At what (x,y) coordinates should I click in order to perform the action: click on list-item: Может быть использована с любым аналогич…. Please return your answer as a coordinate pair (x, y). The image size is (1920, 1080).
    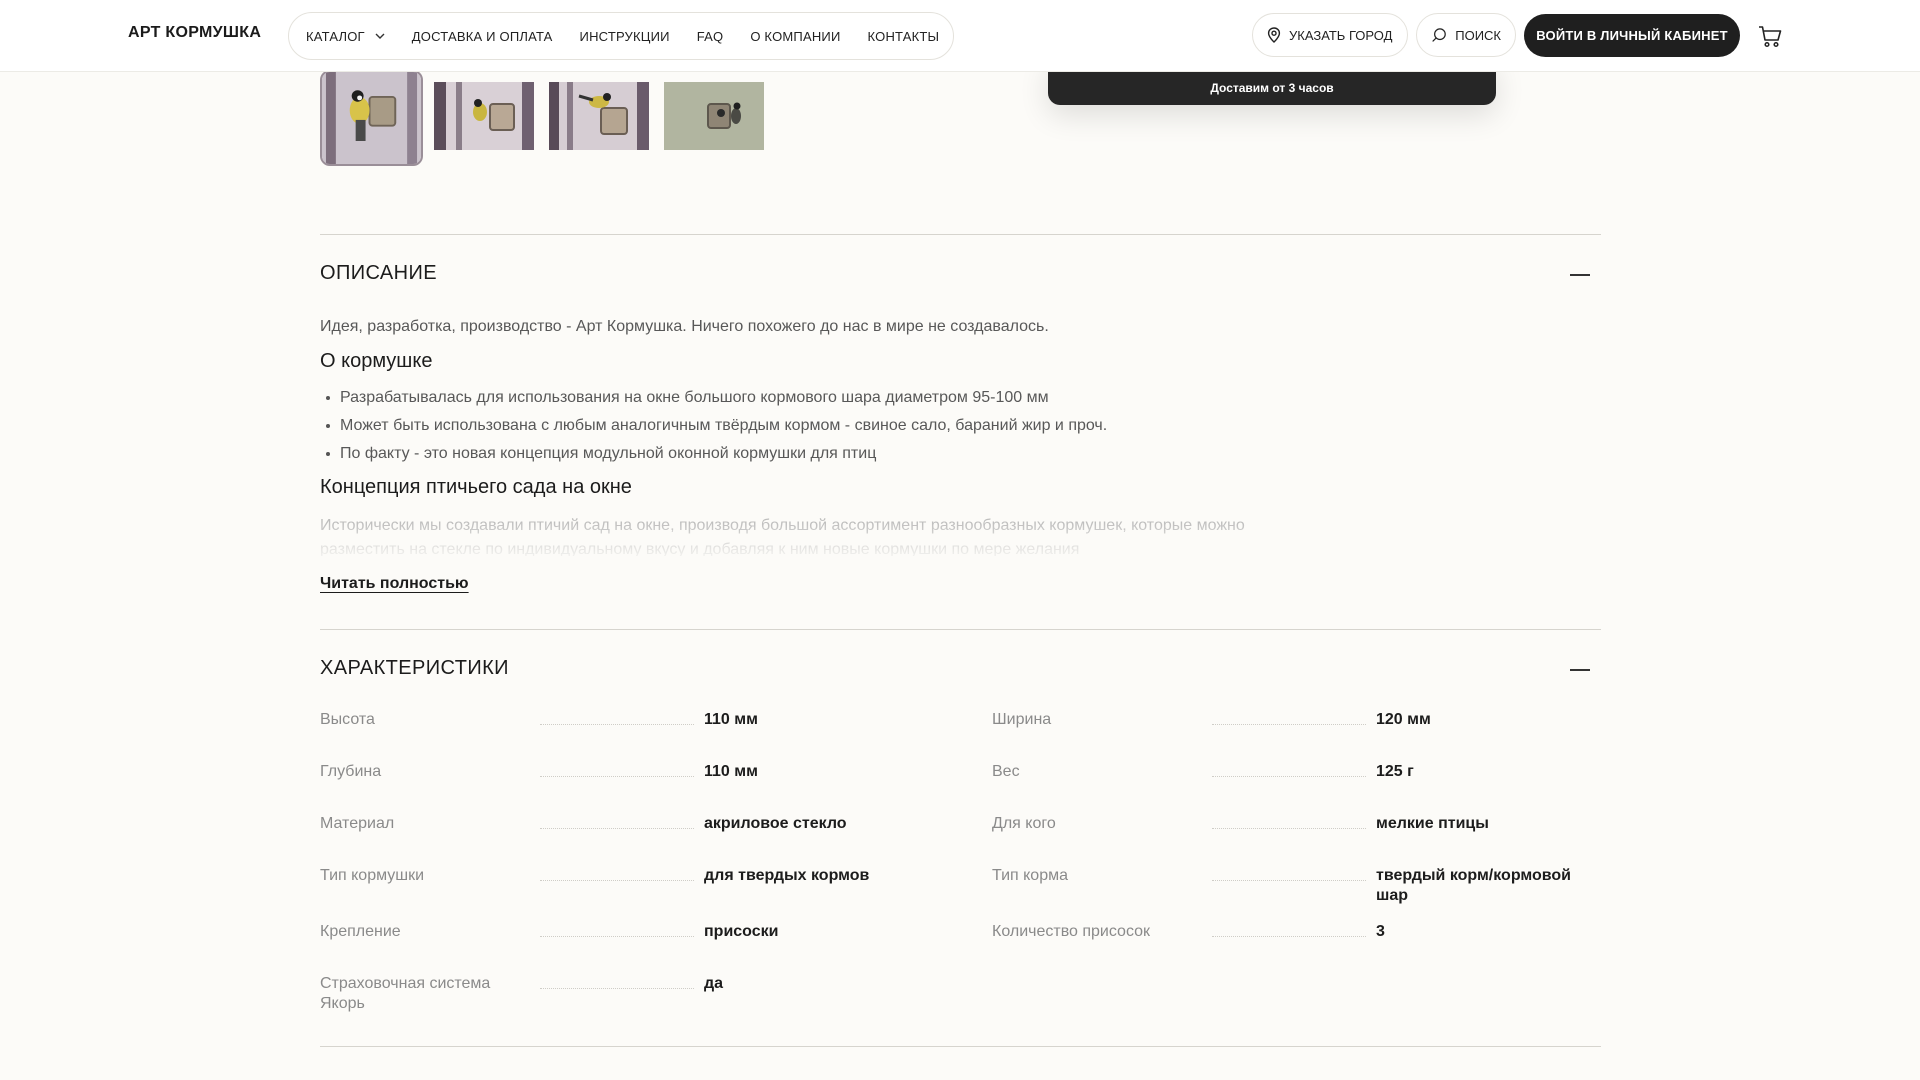
    Looking at the image, I should click on (714, 430).